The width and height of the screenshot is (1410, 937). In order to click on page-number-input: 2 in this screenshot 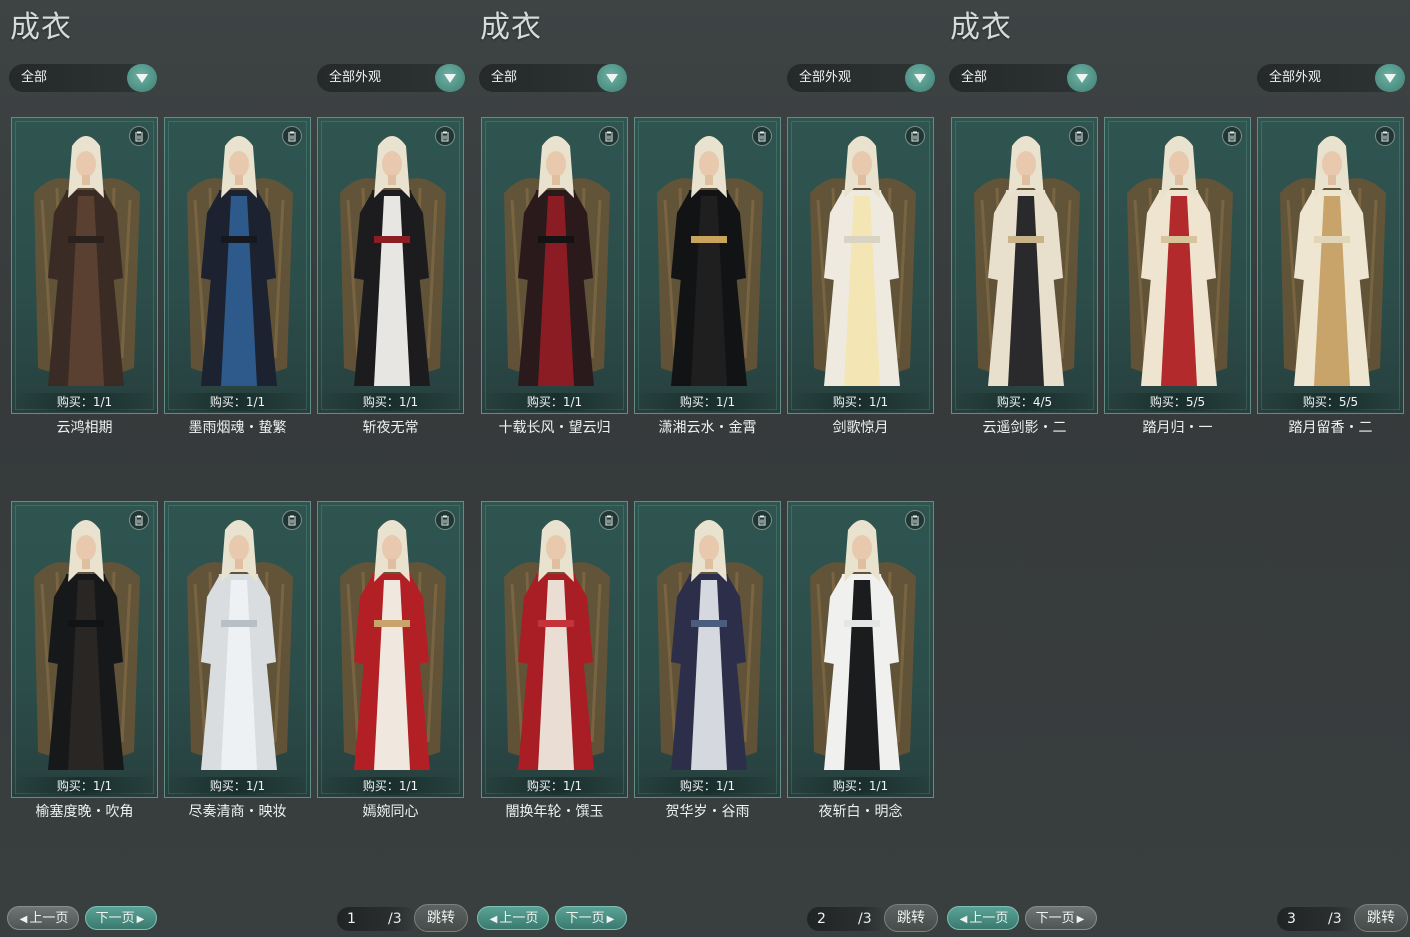, I will do `click(847, 919)`.